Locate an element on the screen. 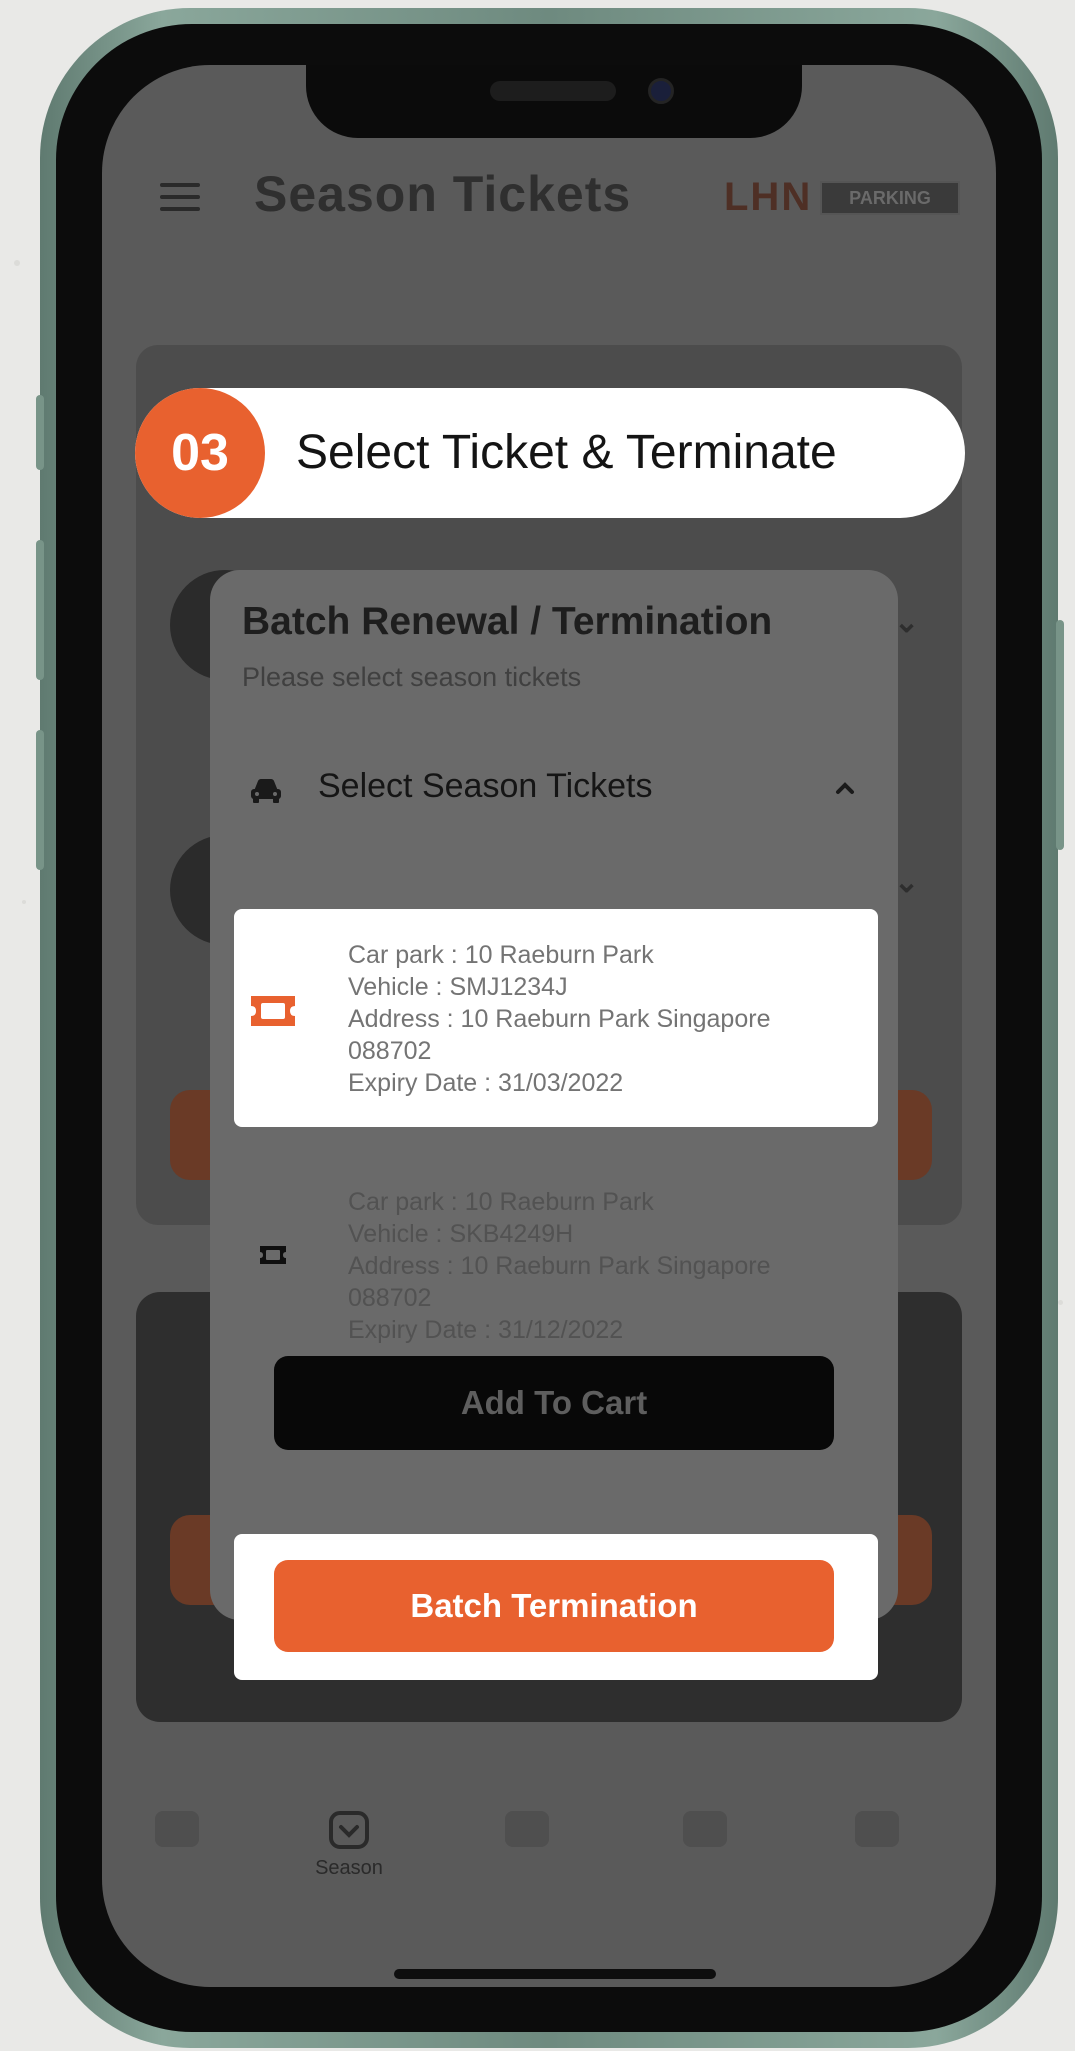 This screenshot has height=2051, width=1075. season-tickets-dropdown: Select Season Tickets is located at coordinates (554, 790).